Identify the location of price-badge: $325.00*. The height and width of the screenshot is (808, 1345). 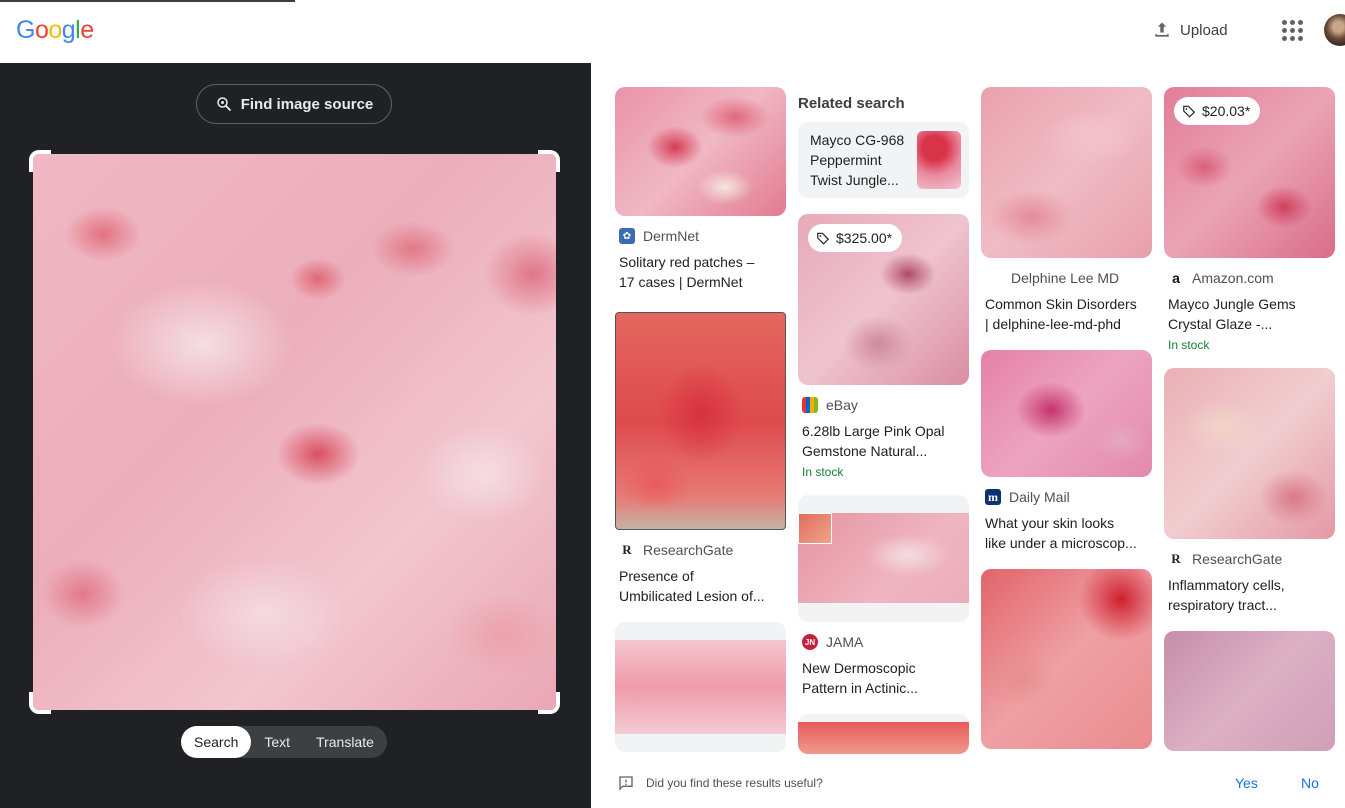
(855, 238).